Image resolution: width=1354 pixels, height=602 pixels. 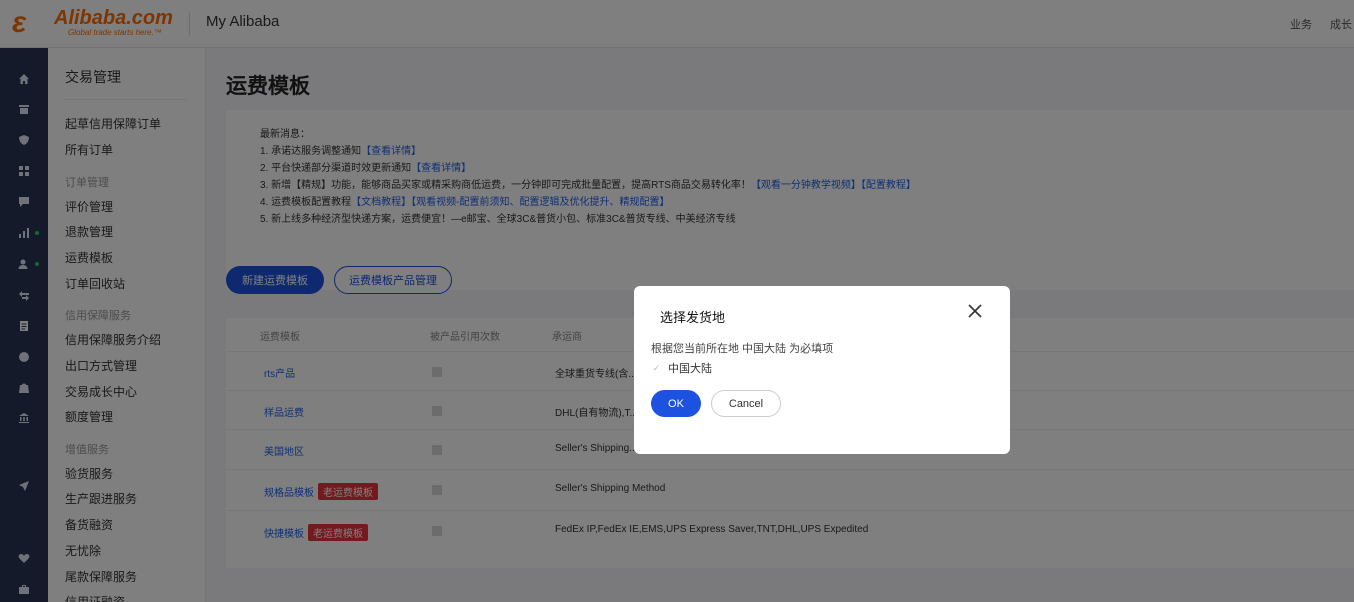 I want to click on mainland-china-checkbox-row: ✓ 中国大陆, so click(x=681, y=368).